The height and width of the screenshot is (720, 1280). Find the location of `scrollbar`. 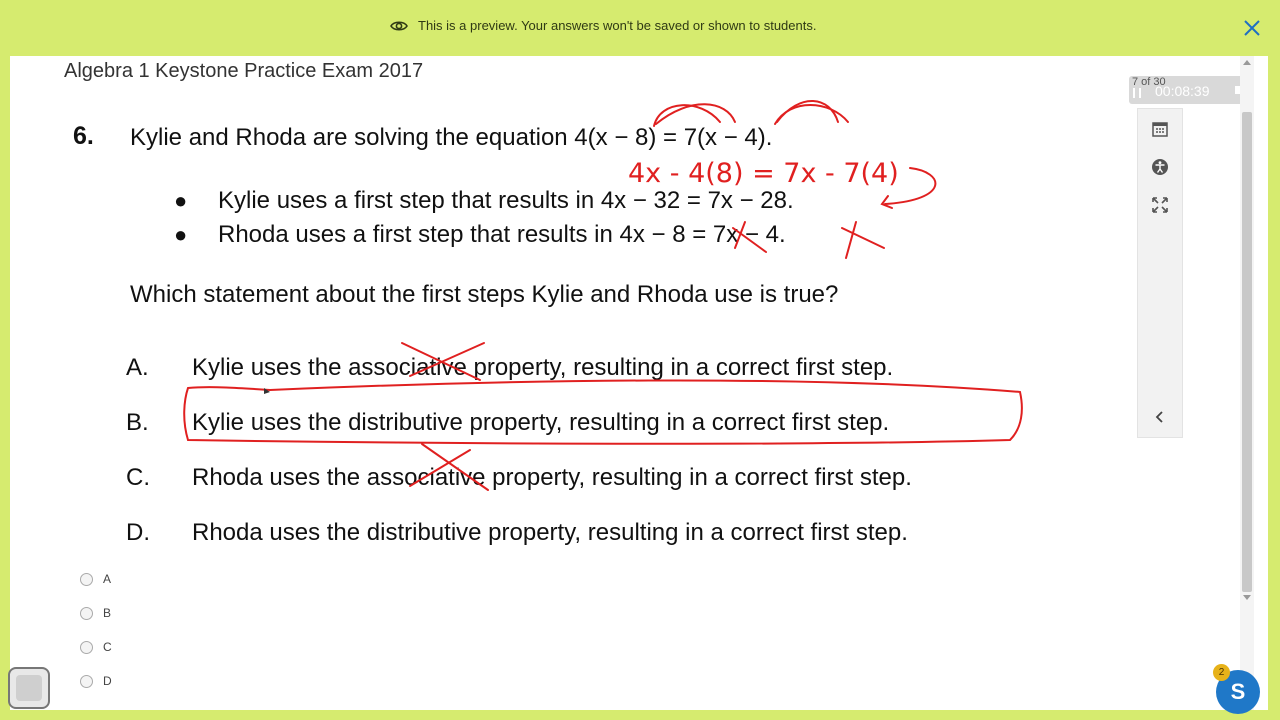

scrollbar is located at coordinates (1247, 383).